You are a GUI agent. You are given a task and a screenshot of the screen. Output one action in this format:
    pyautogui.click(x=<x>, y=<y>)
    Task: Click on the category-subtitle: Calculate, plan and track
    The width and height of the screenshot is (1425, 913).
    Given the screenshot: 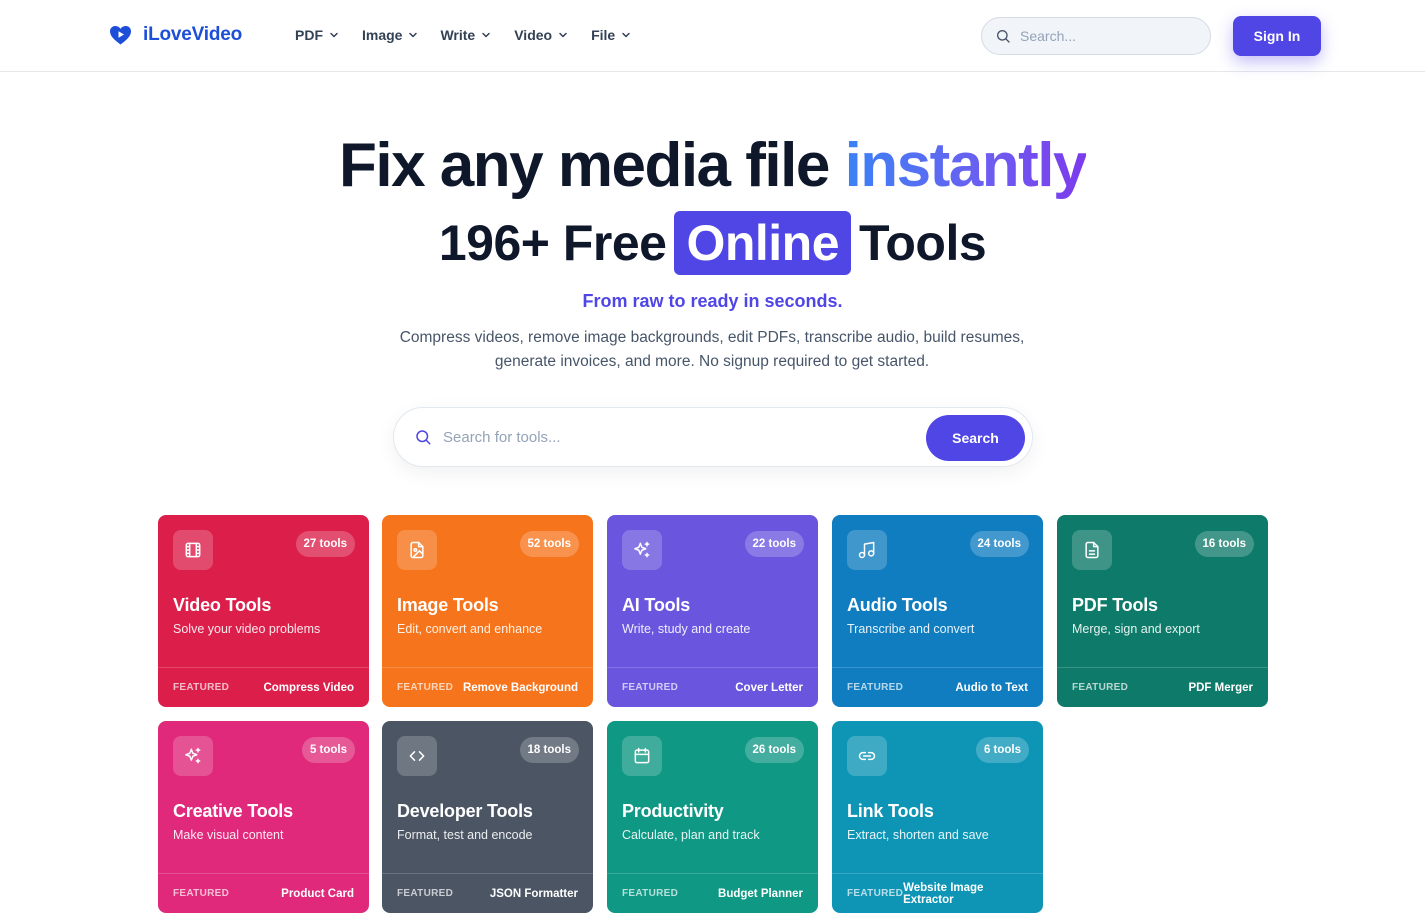 What is the action you would take?
    pyautogui.click(x=691, y=835)
    